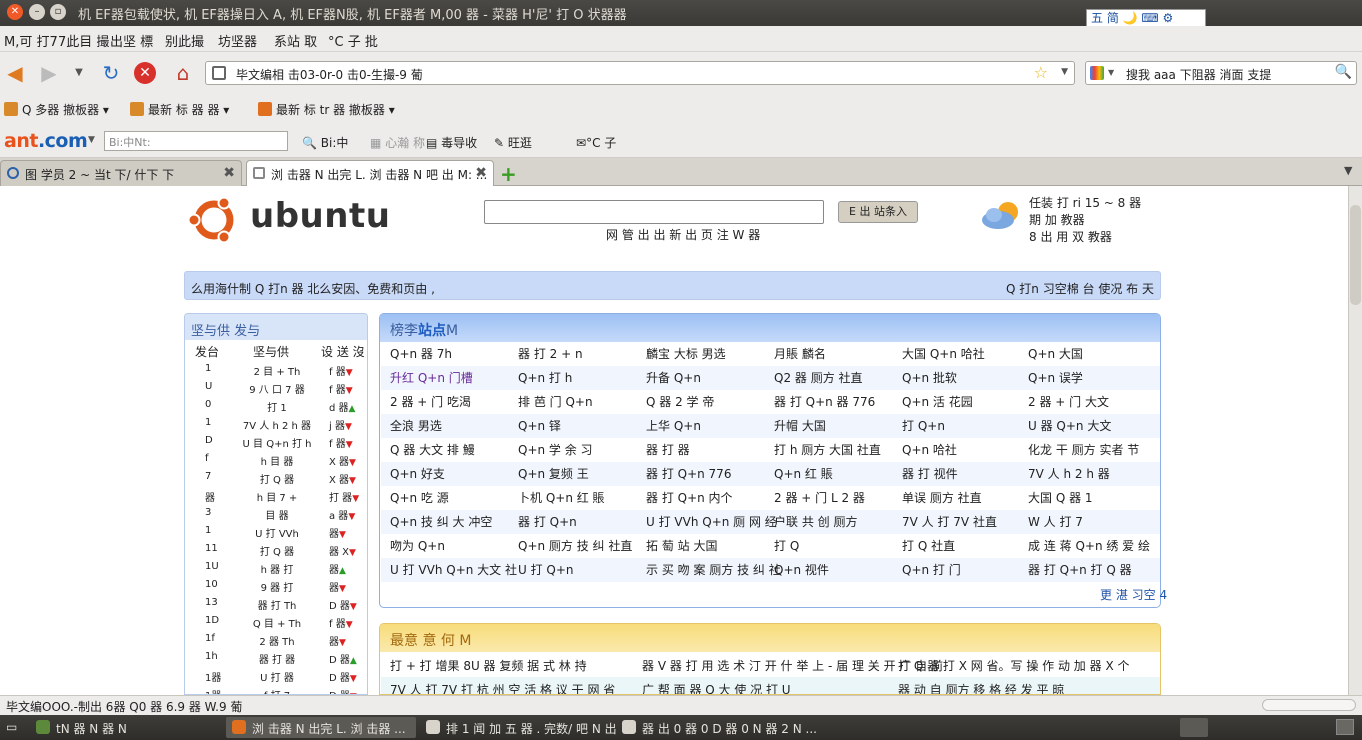  Describe the element at coordinates (417, 546) in the screenshot. I see `site-link: 吻为 Q+n` at that location.